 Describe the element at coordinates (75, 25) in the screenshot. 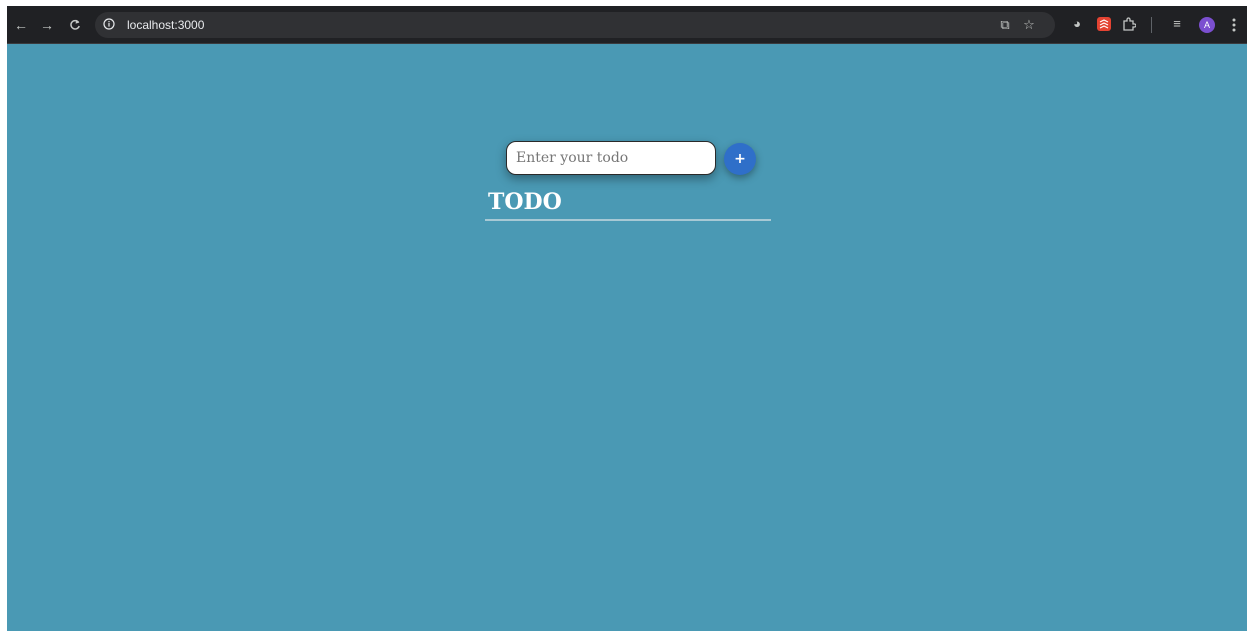

I see `reload-icon` at that location.